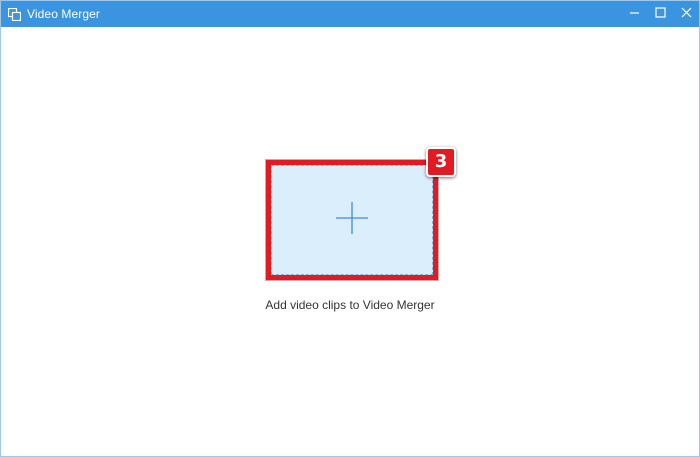 This screenshot has height=457, width=700. I want to click on minimize-button, so click(634, 14).